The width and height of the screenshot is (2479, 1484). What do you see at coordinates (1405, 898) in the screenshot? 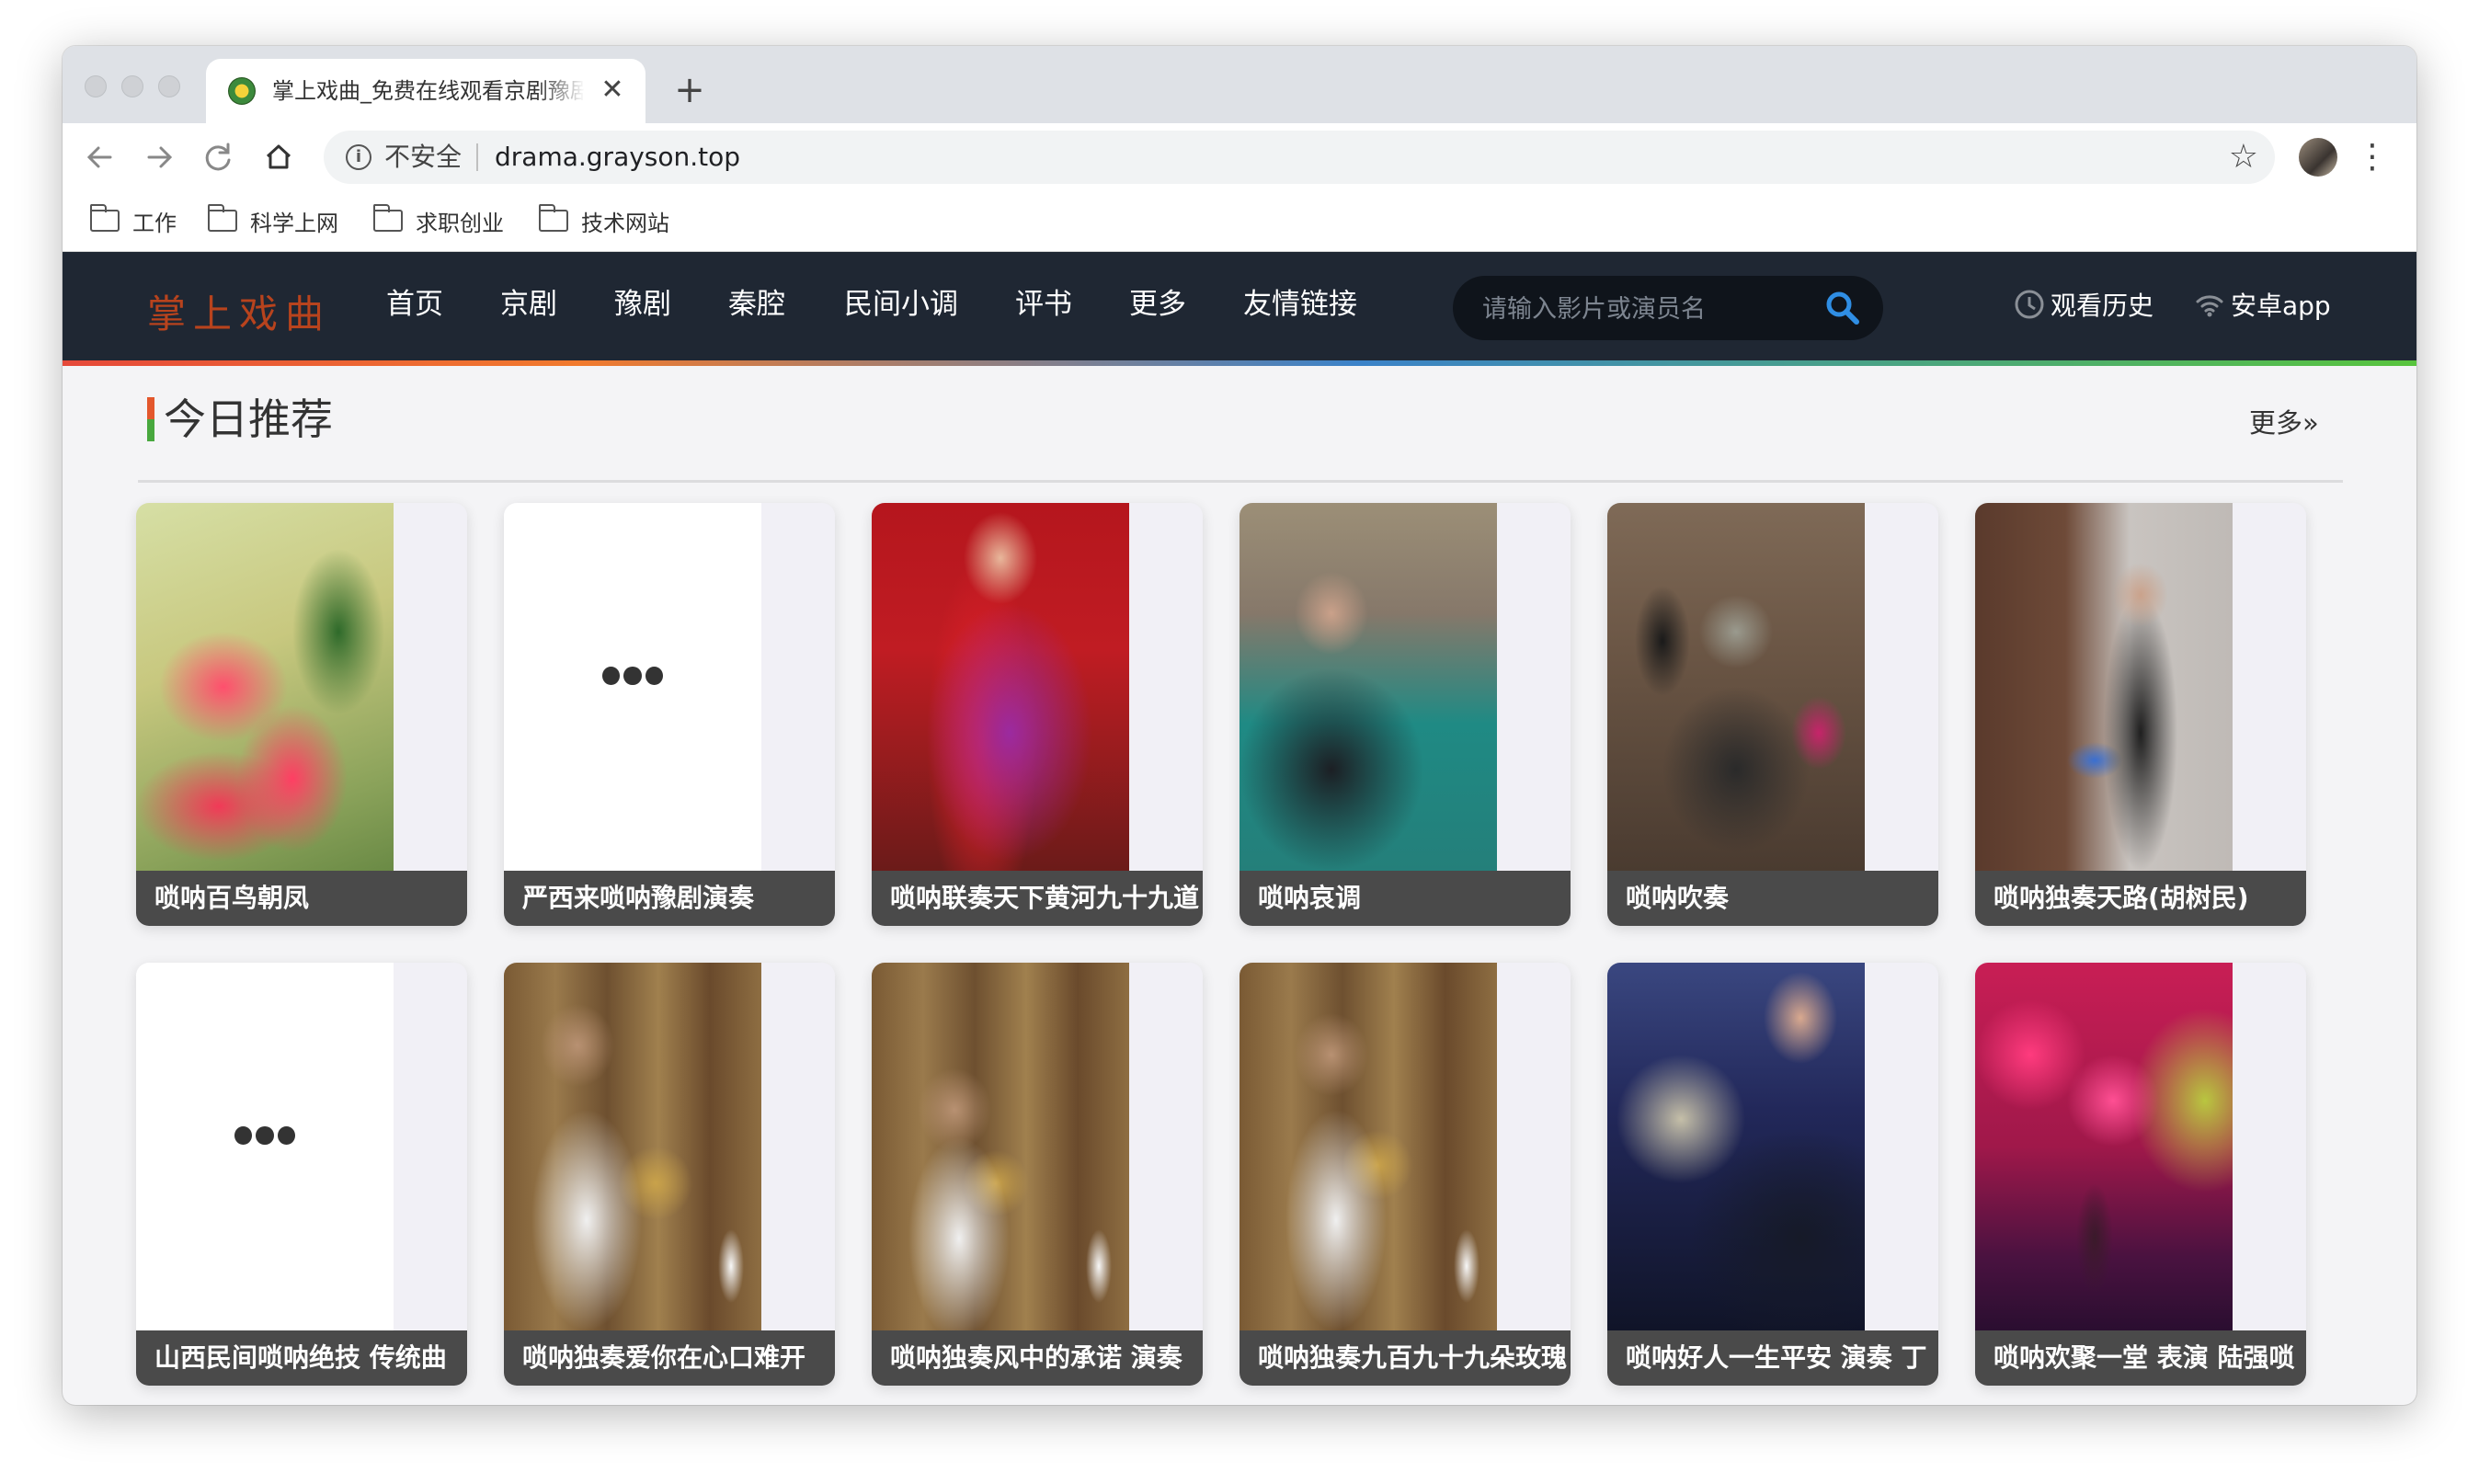
I see `video-title: 唢呐哀调` at bounding box center [1405, 898].